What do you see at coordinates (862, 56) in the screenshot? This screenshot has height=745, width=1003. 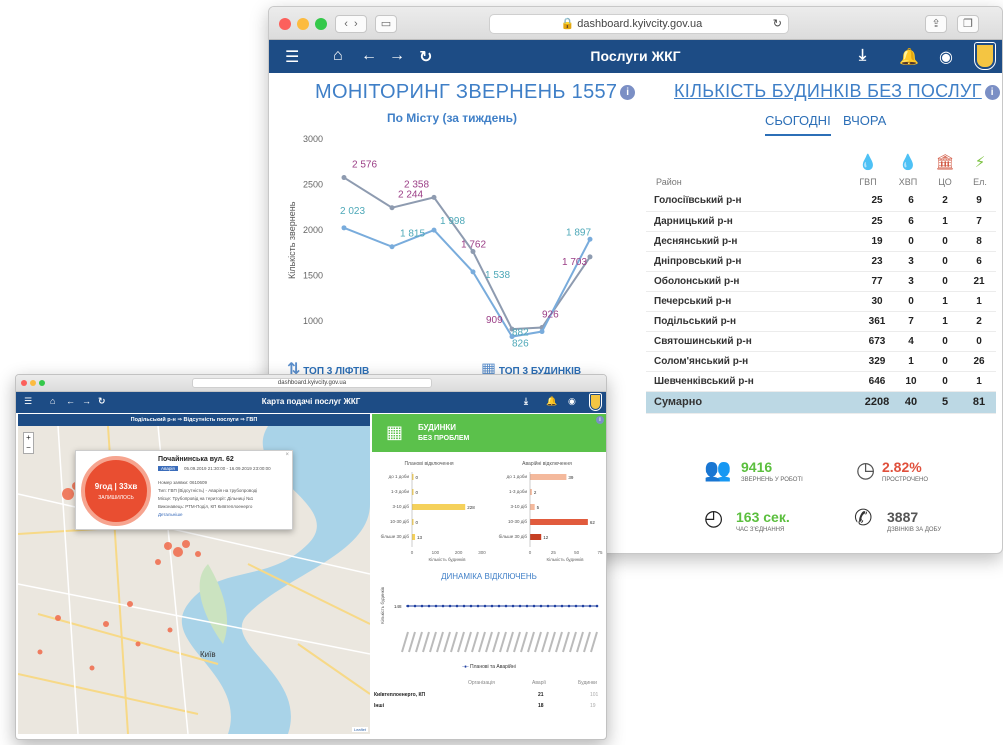 I see `download-icon: ⤓` at bounding box center [862, 56].